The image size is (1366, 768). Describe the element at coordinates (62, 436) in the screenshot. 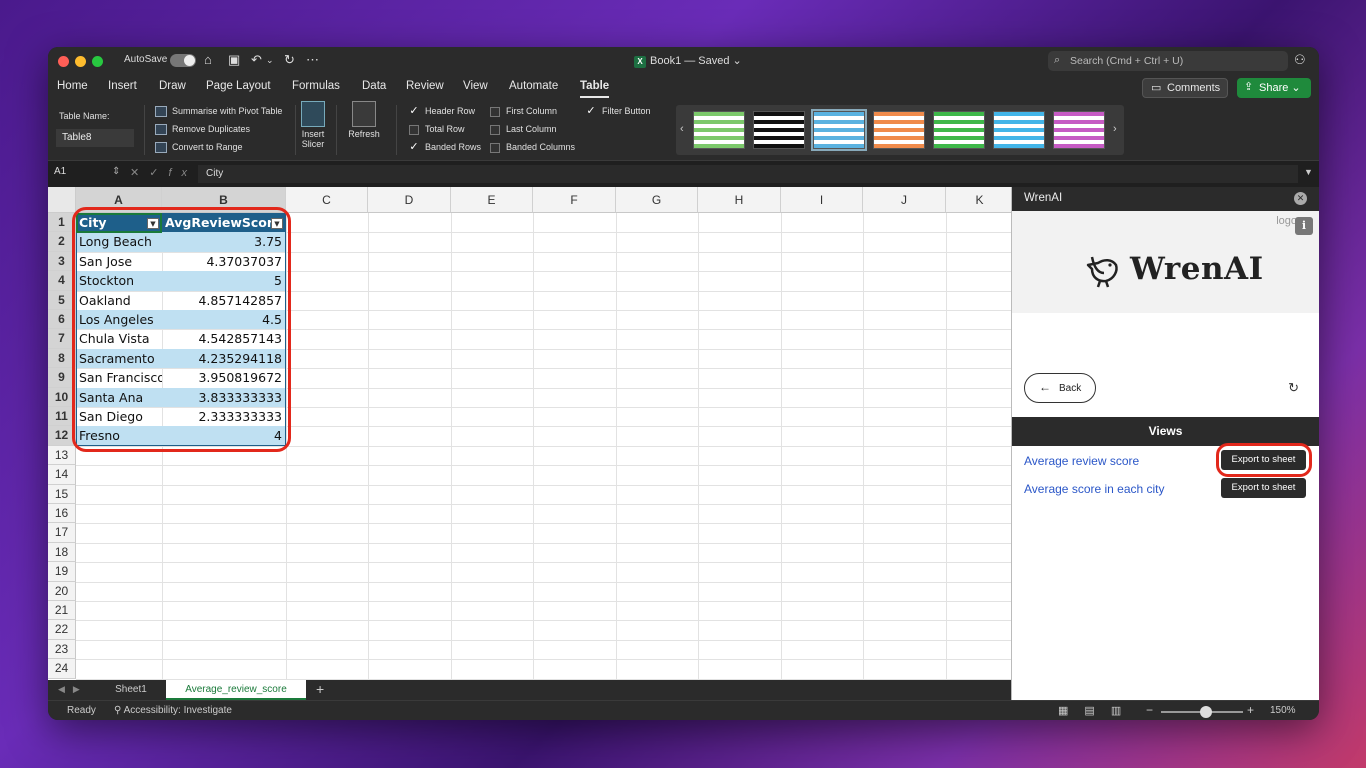

I see `row-header-12: 12` at that location.